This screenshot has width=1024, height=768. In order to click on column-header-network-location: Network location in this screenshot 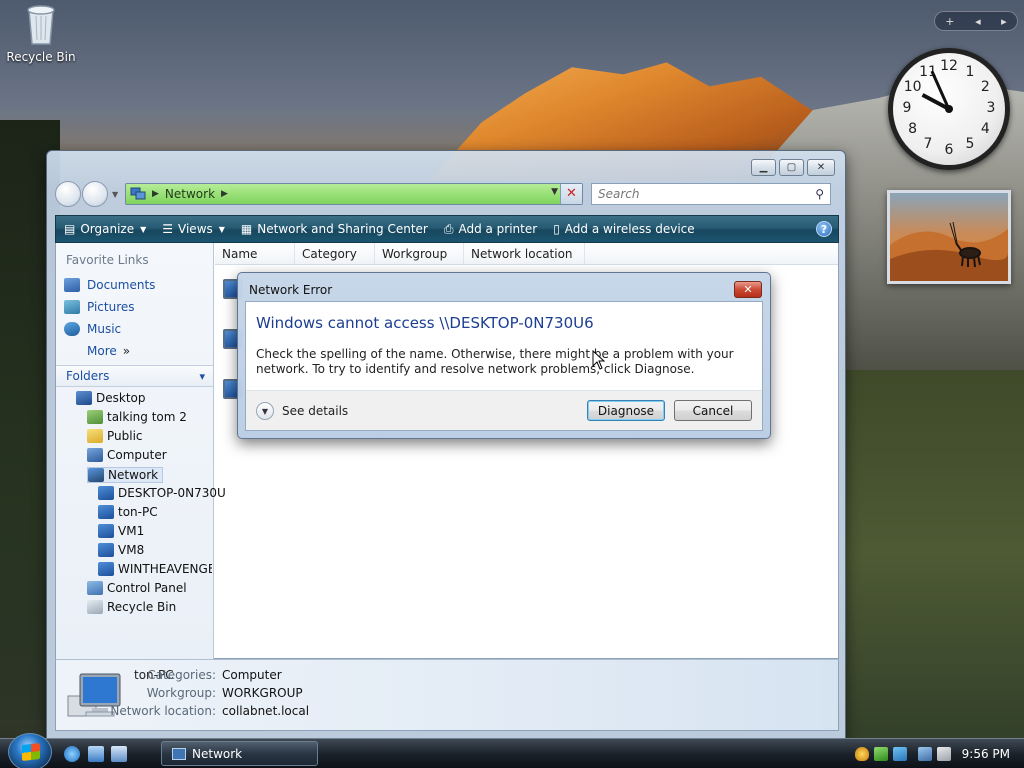, I will do `click(524, 253)`.